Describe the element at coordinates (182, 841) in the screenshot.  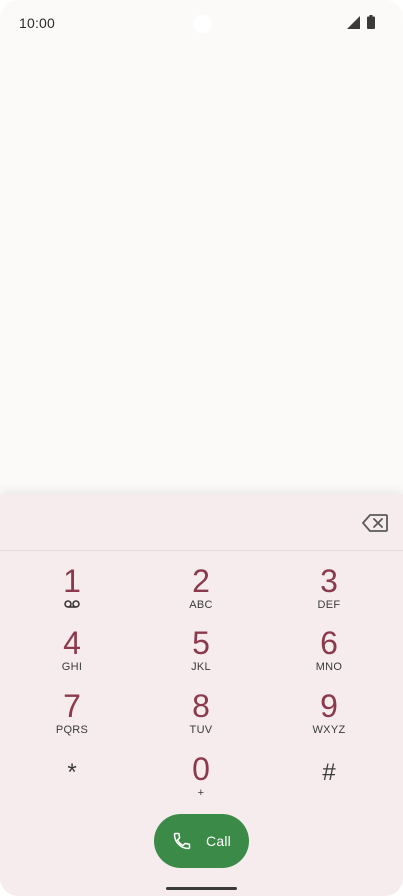
I see `phone-icon` at that location.